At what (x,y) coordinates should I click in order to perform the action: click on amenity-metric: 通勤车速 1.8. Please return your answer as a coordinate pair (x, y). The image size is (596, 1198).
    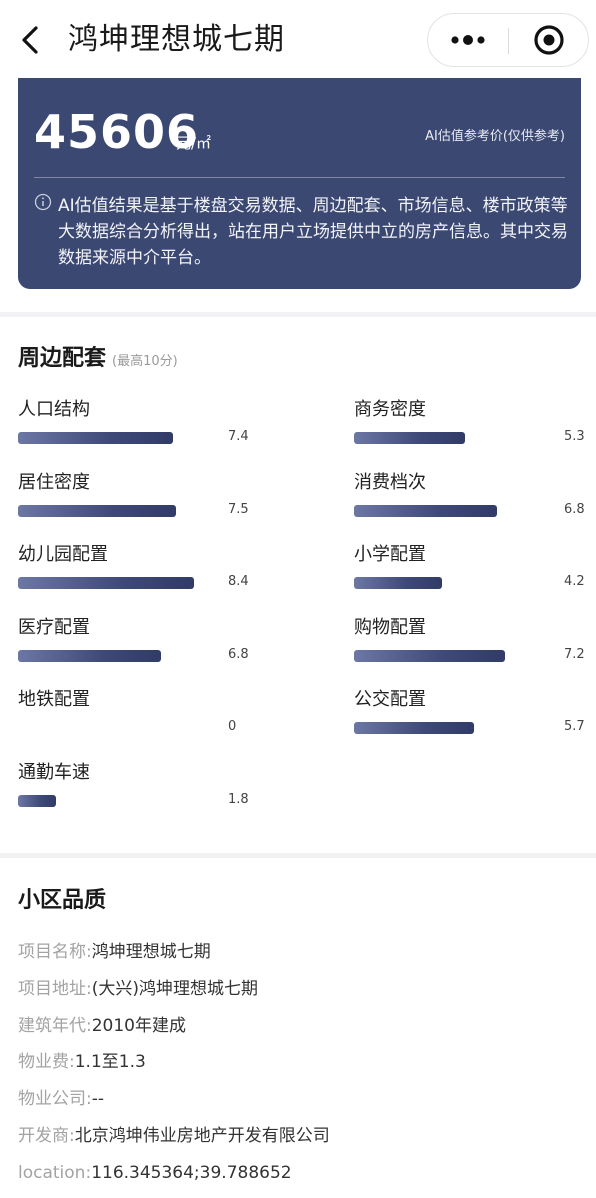
    Looking at the image, I should click on (138, 796).